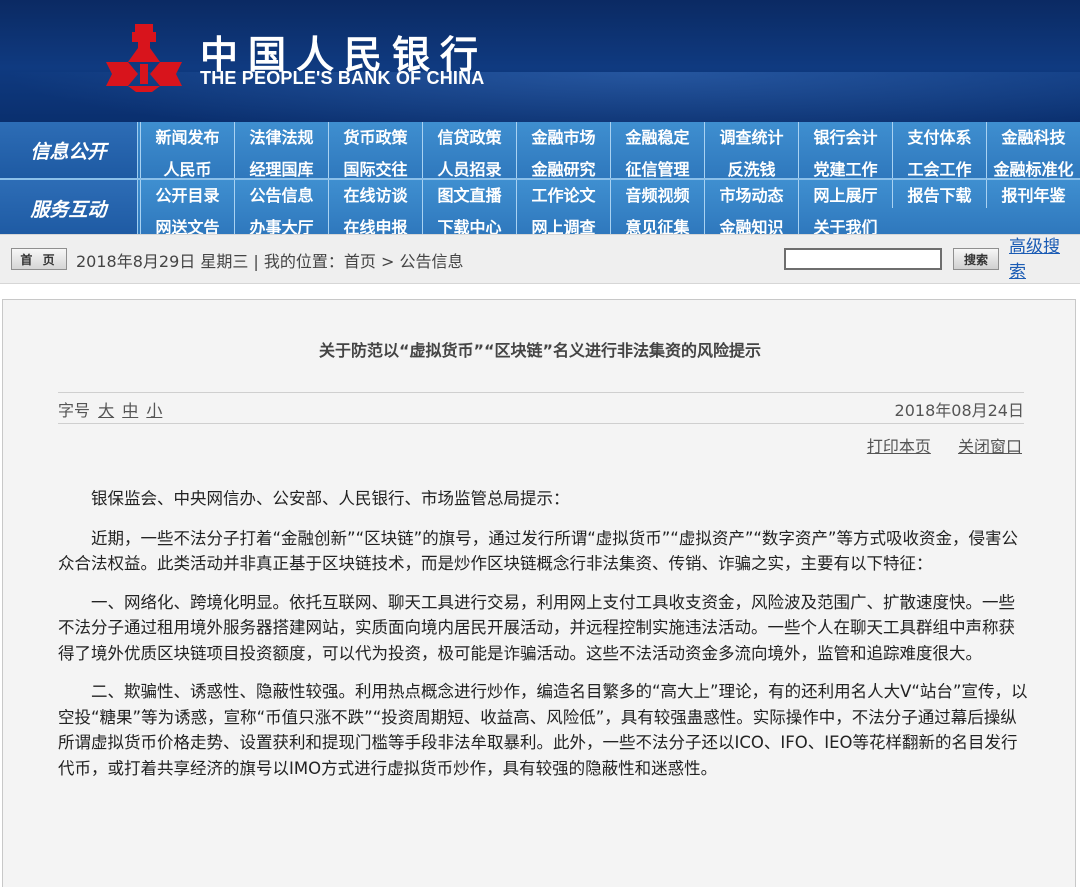 The image size is (1080, 887). What do you see at coordinates (939, 136) in the screenshot?
I see `nav-info-item: 支付体系` at bounding box center [939, 136].